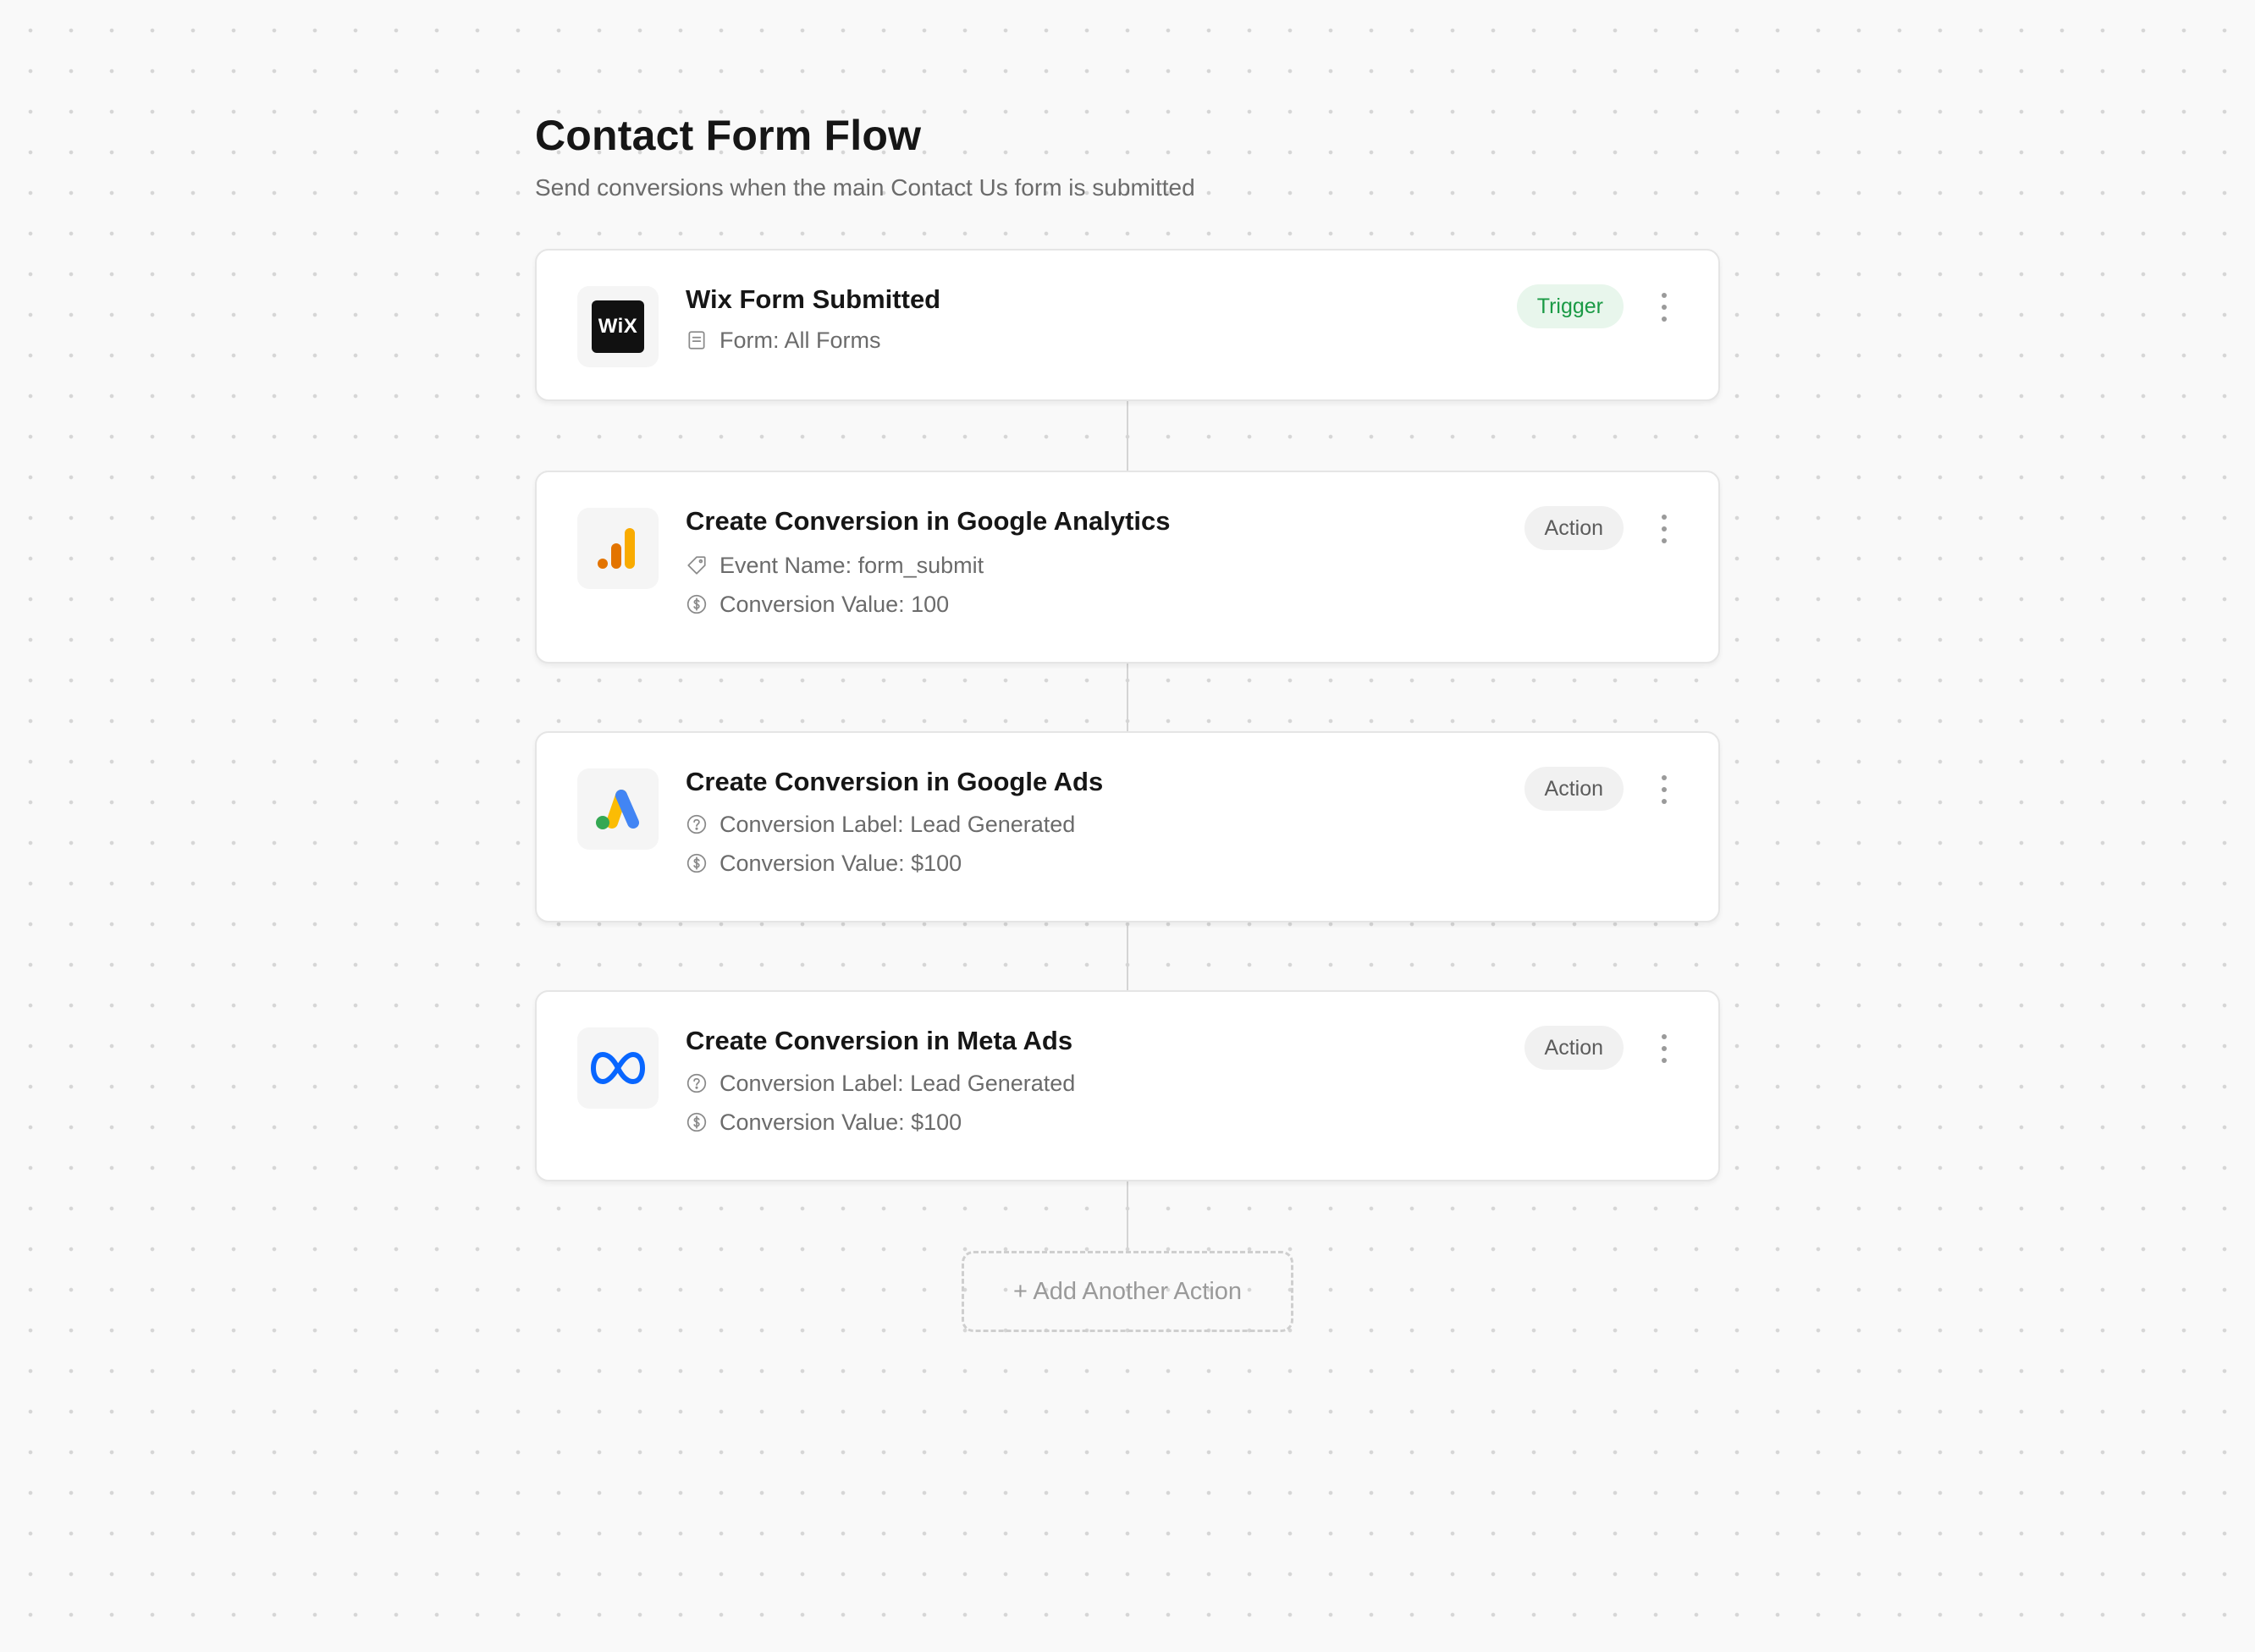 The width and height of the screenshot is (2255, 1652). I want to click on wix-logo-icon: WiX, so click(618, 326).